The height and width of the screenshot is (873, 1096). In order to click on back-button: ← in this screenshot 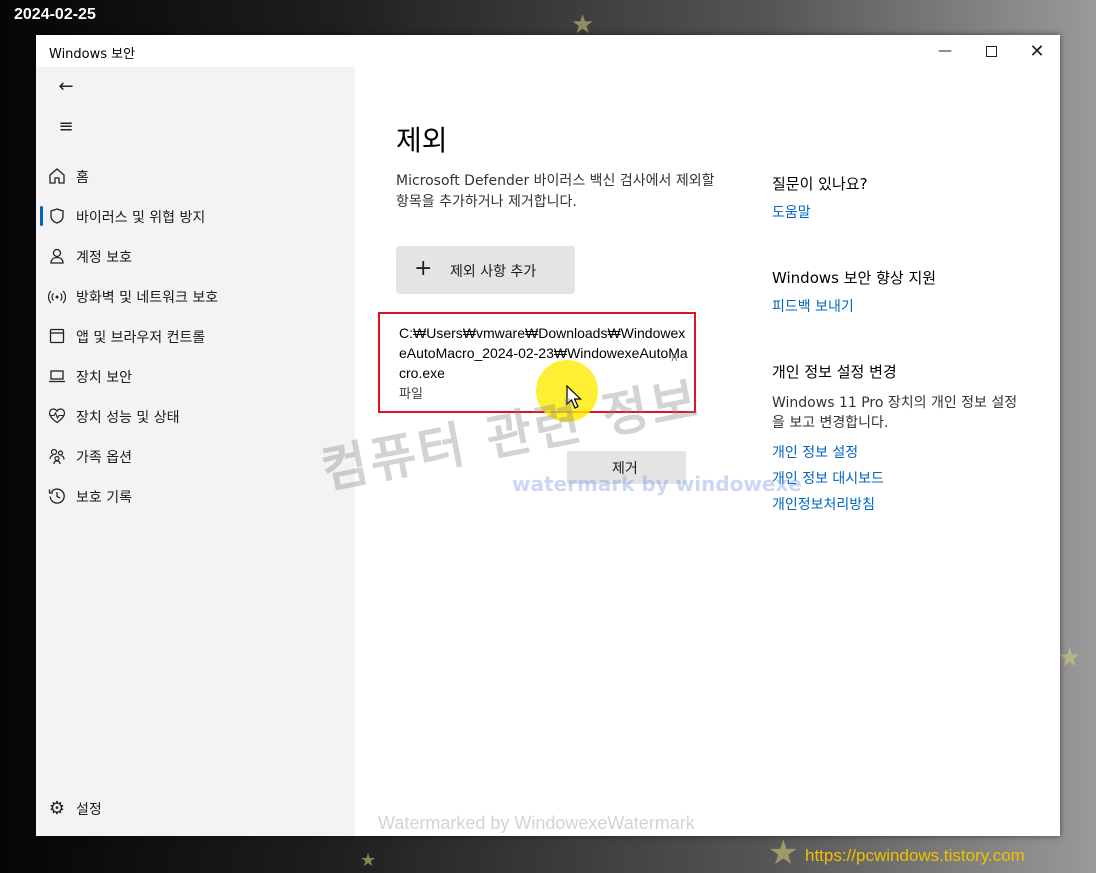, I will do `click(66, 86)`.